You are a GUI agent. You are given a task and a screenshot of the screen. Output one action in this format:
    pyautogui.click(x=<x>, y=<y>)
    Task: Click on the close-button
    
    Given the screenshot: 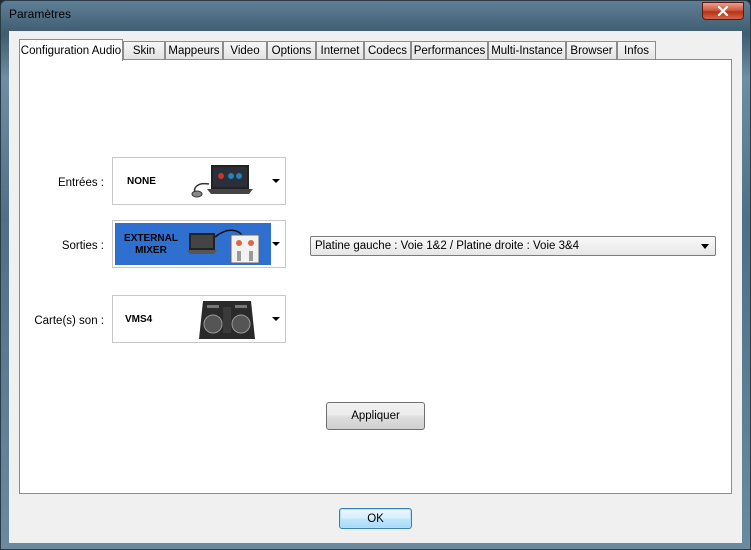 What is the action you would take?
    pyautogui.click(x=723, y=11)
    